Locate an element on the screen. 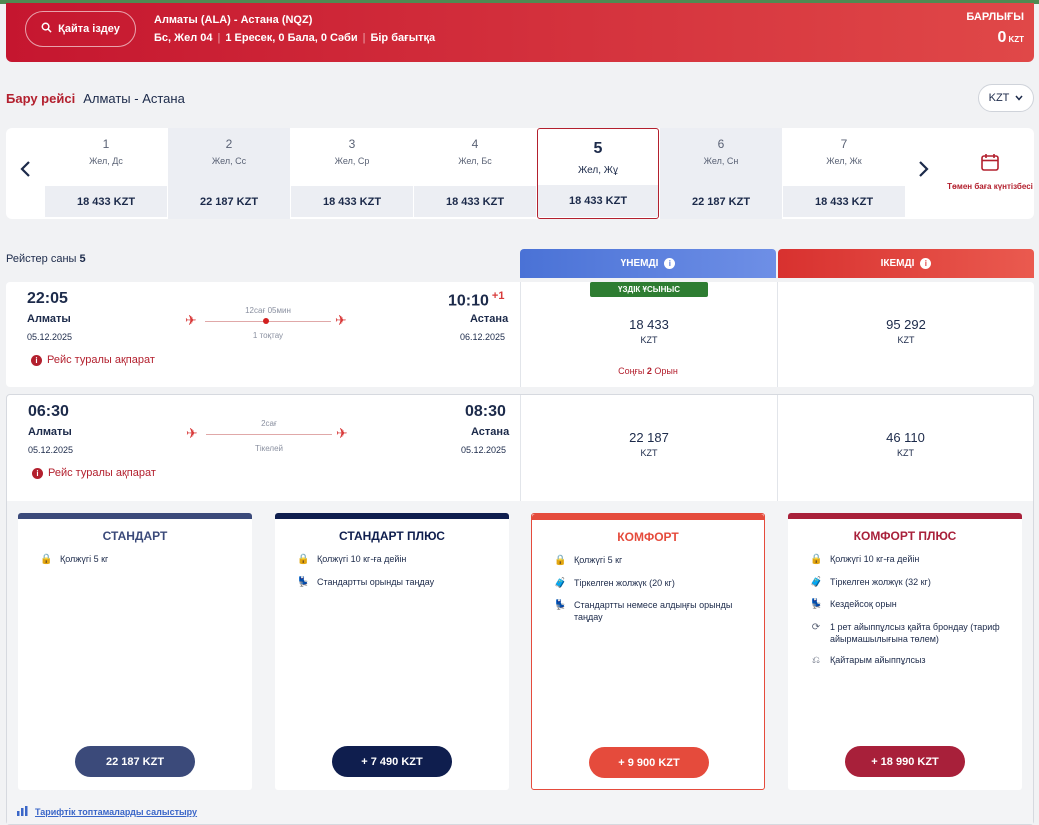  date-weekday: Жел, Сс is located at coordinates (229, 161).